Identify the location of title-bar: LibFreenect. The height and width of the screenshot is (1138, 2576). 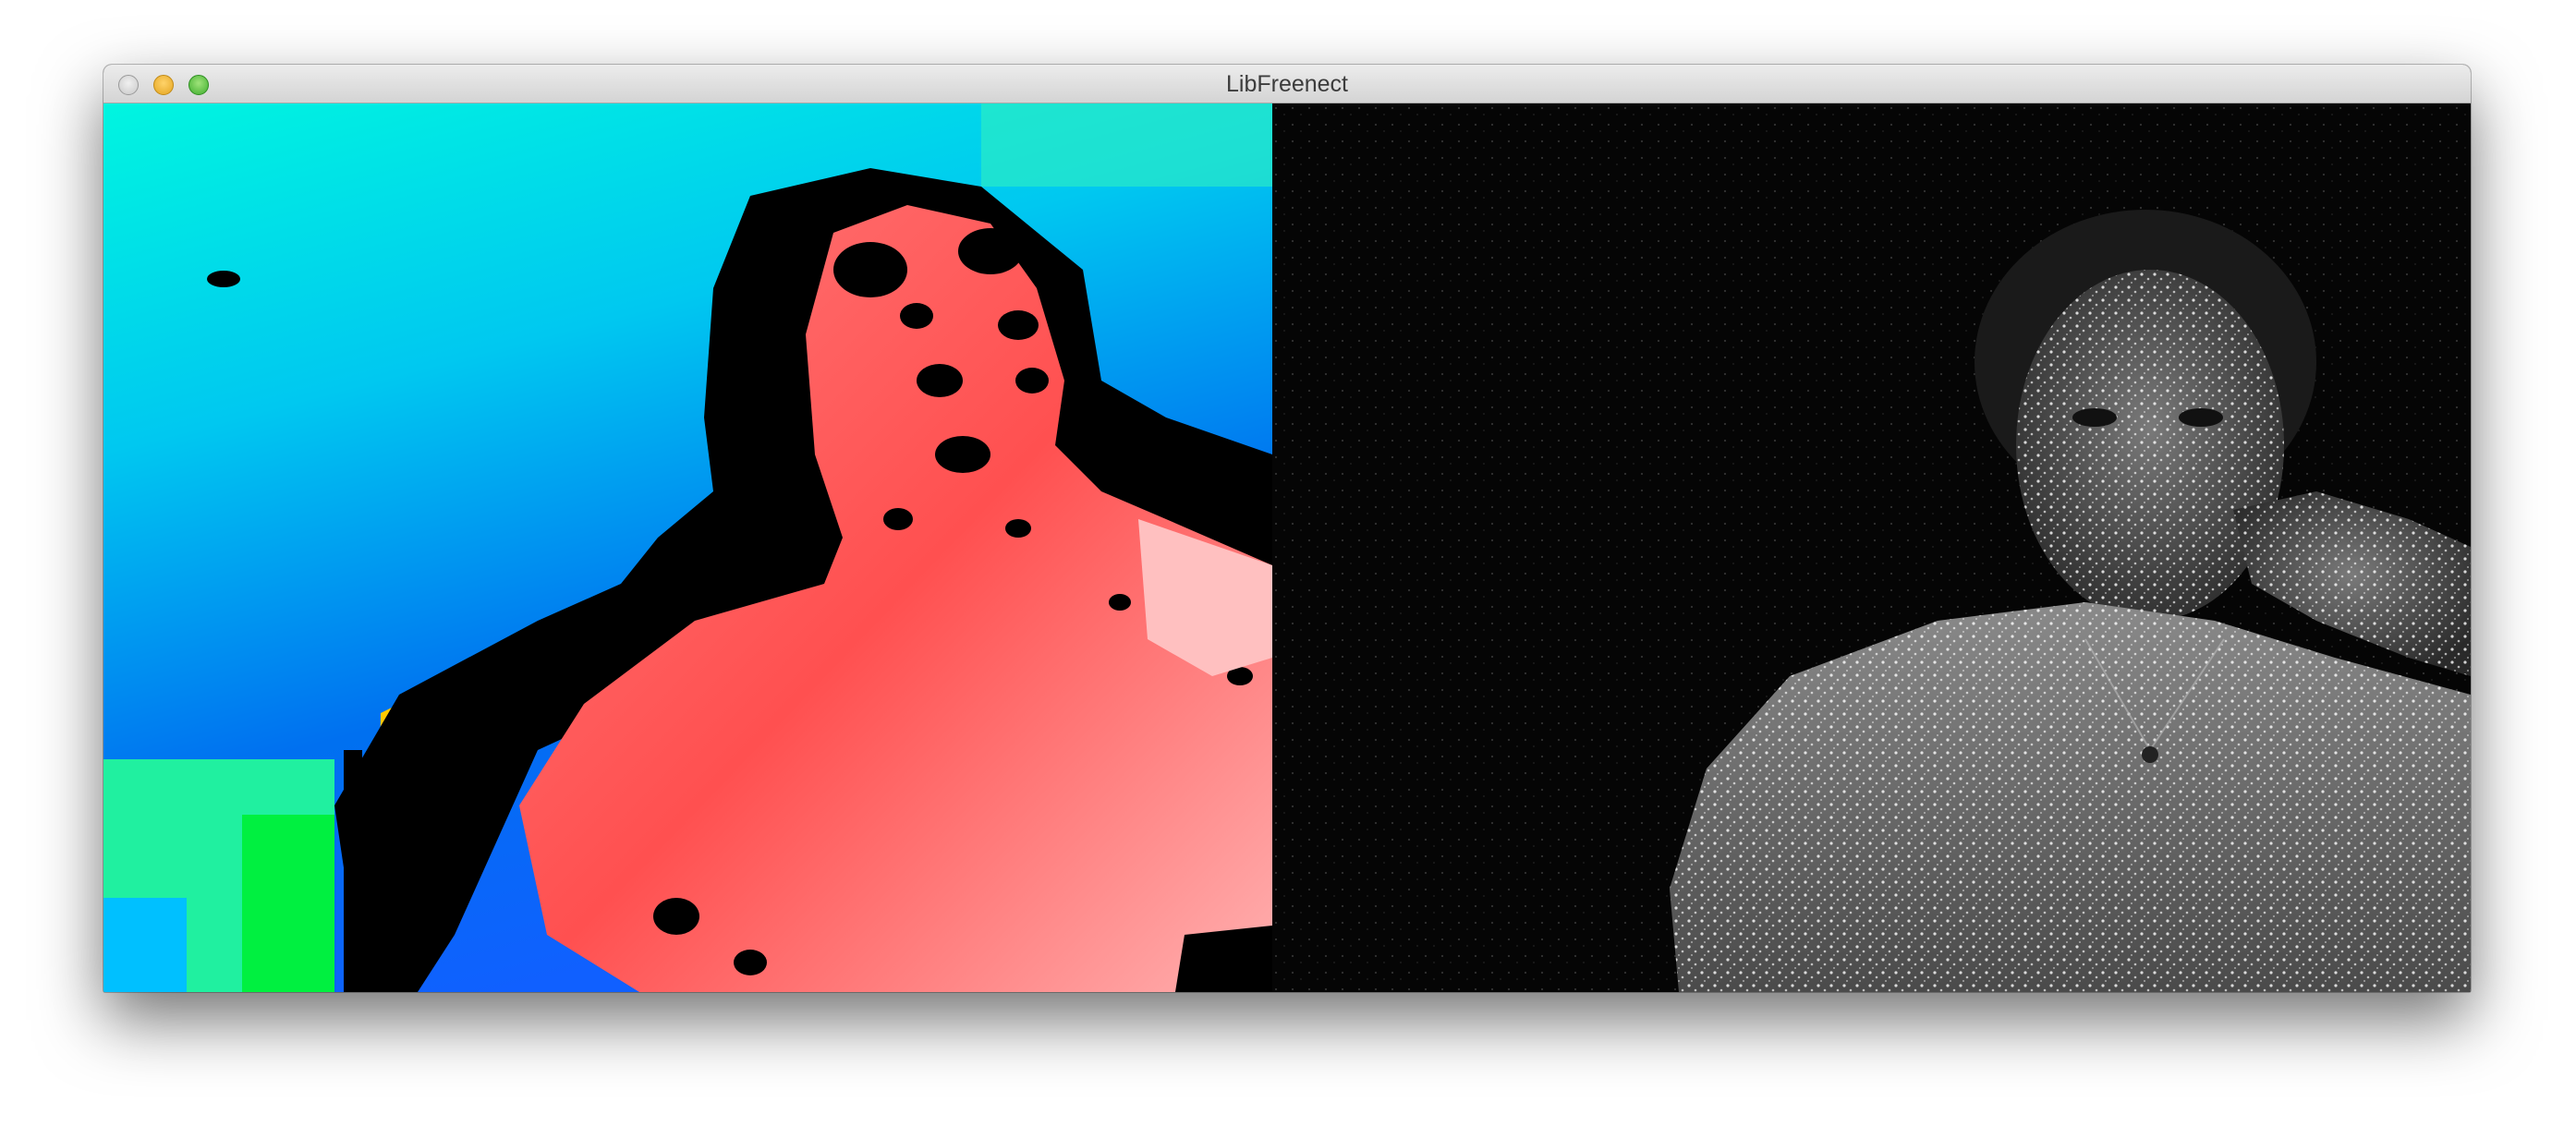
(1287, 84).